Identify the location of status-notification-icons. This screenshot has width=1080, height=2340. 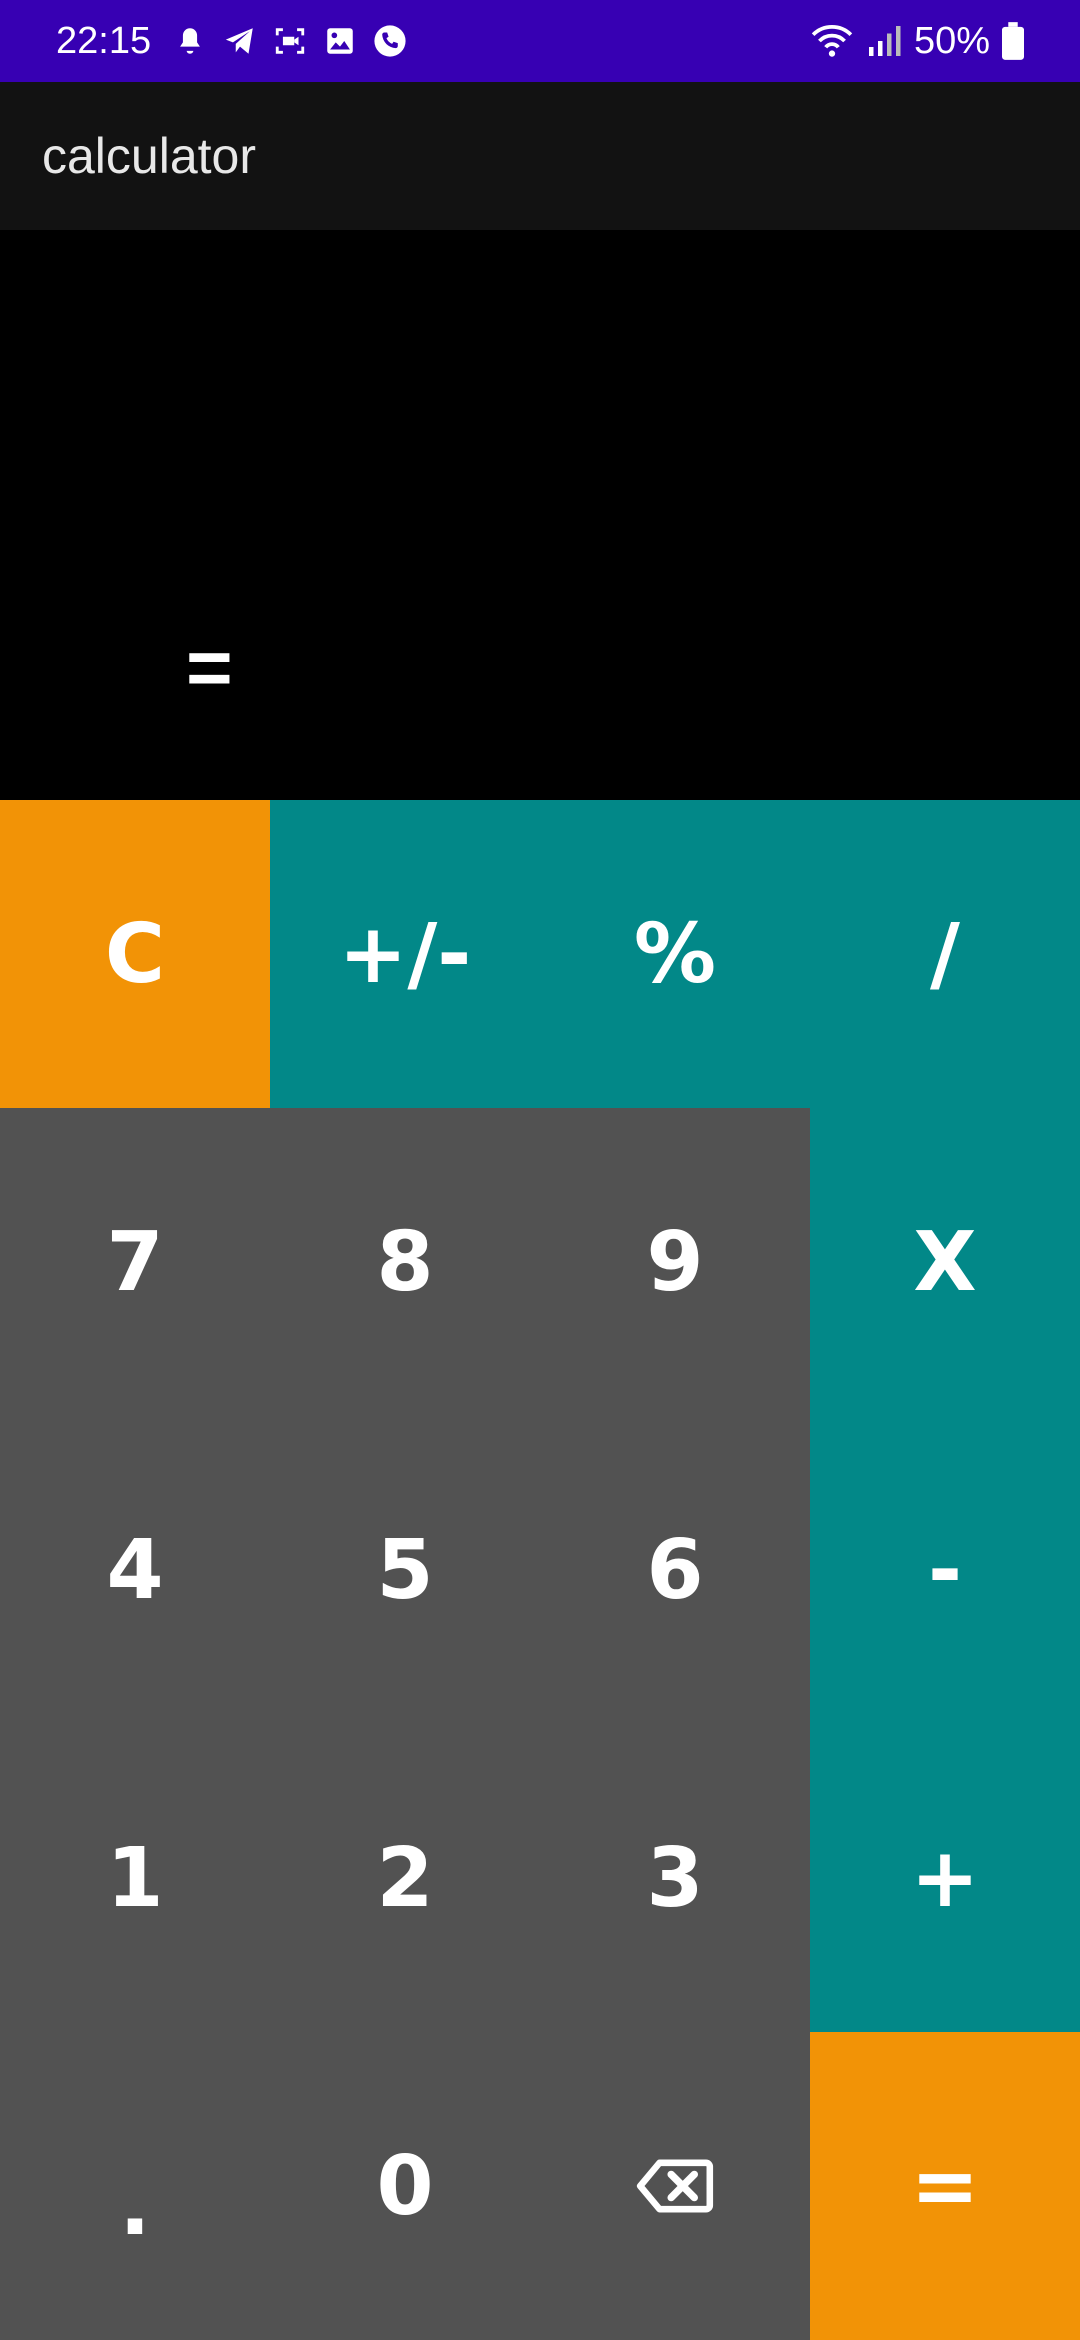
(290, 41).